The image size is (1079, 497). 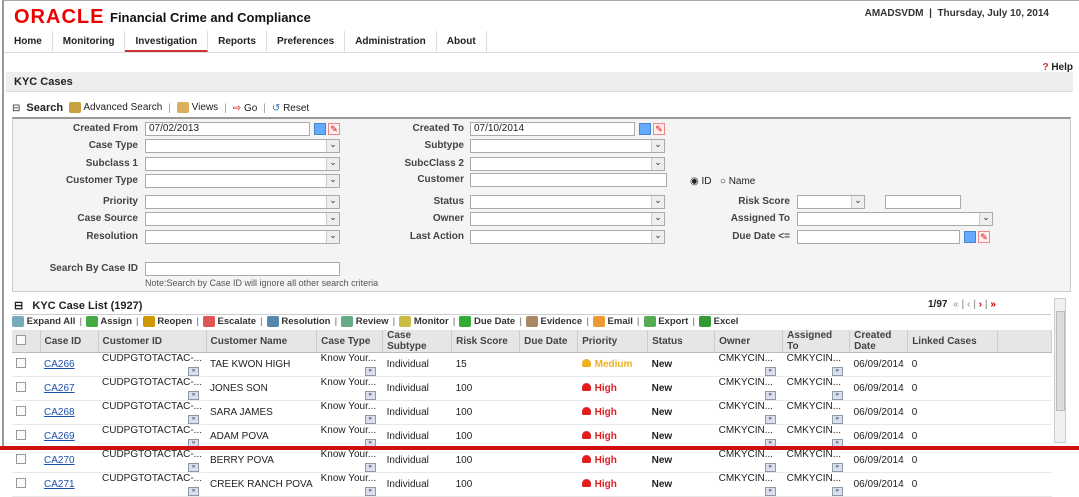 I want to click on case-id-link: CA266, so click(x=59, y=364).